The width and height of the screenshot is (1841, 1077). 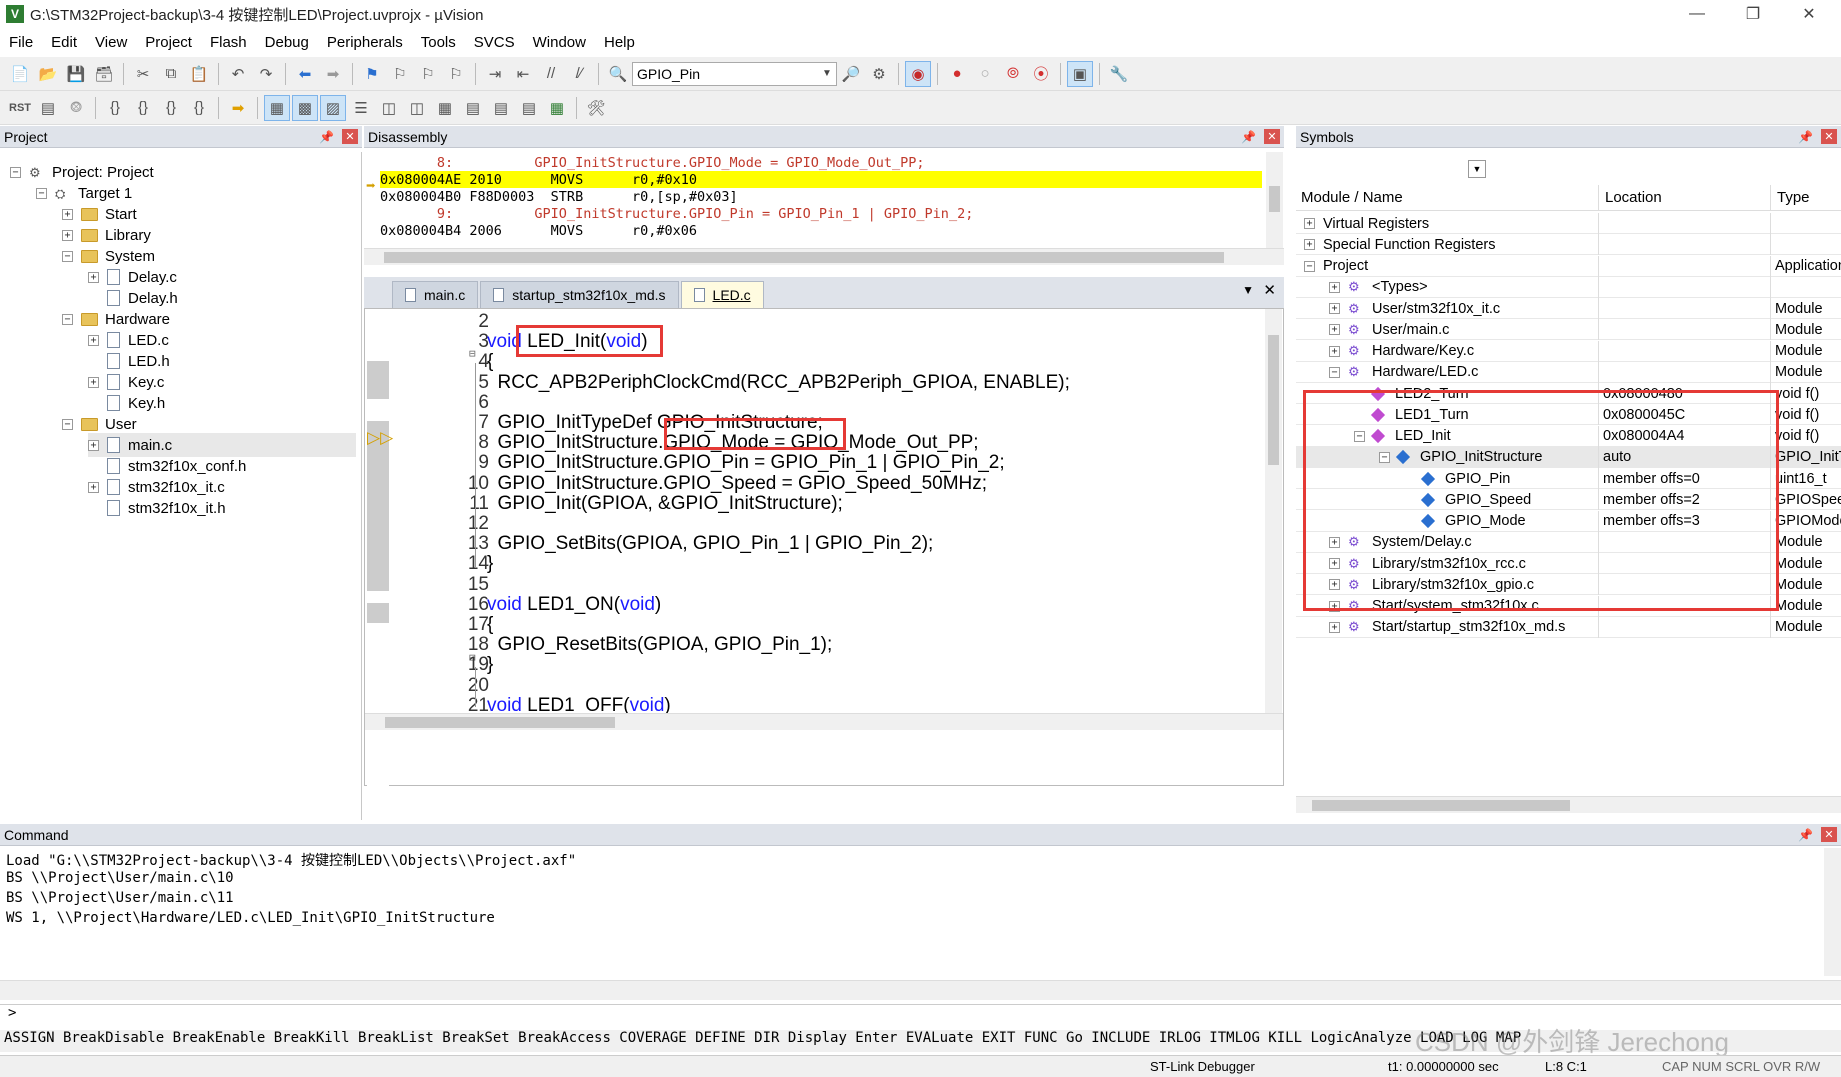 What do you see at coordinates (428, 74) in the screenshot?
I see `next-bookmark-icon: ⚐` at bounding box center [428, 74].